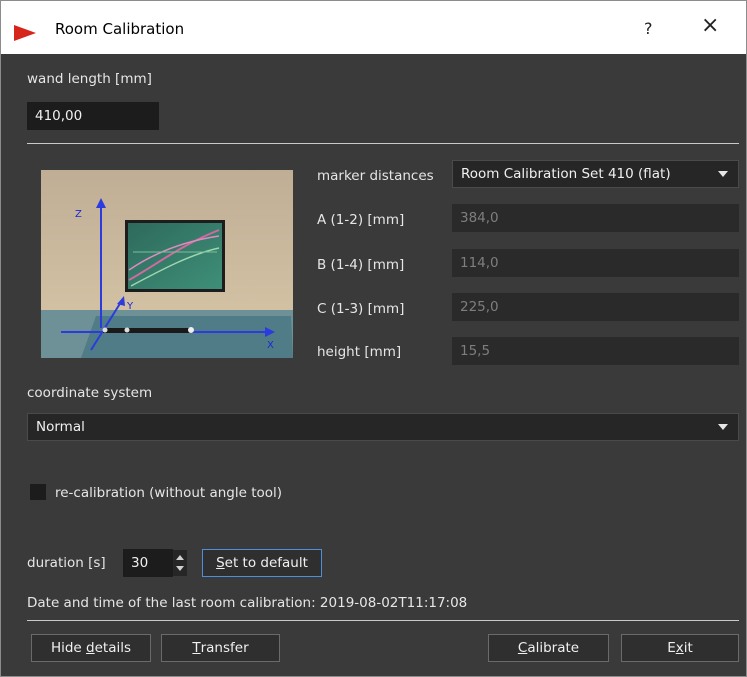 The width and height of the screenshot is (747, 677). What do you see at coordinates (383, 620) in the screenshot?
I see `divider-bottom` at bounding box center [383, 620].